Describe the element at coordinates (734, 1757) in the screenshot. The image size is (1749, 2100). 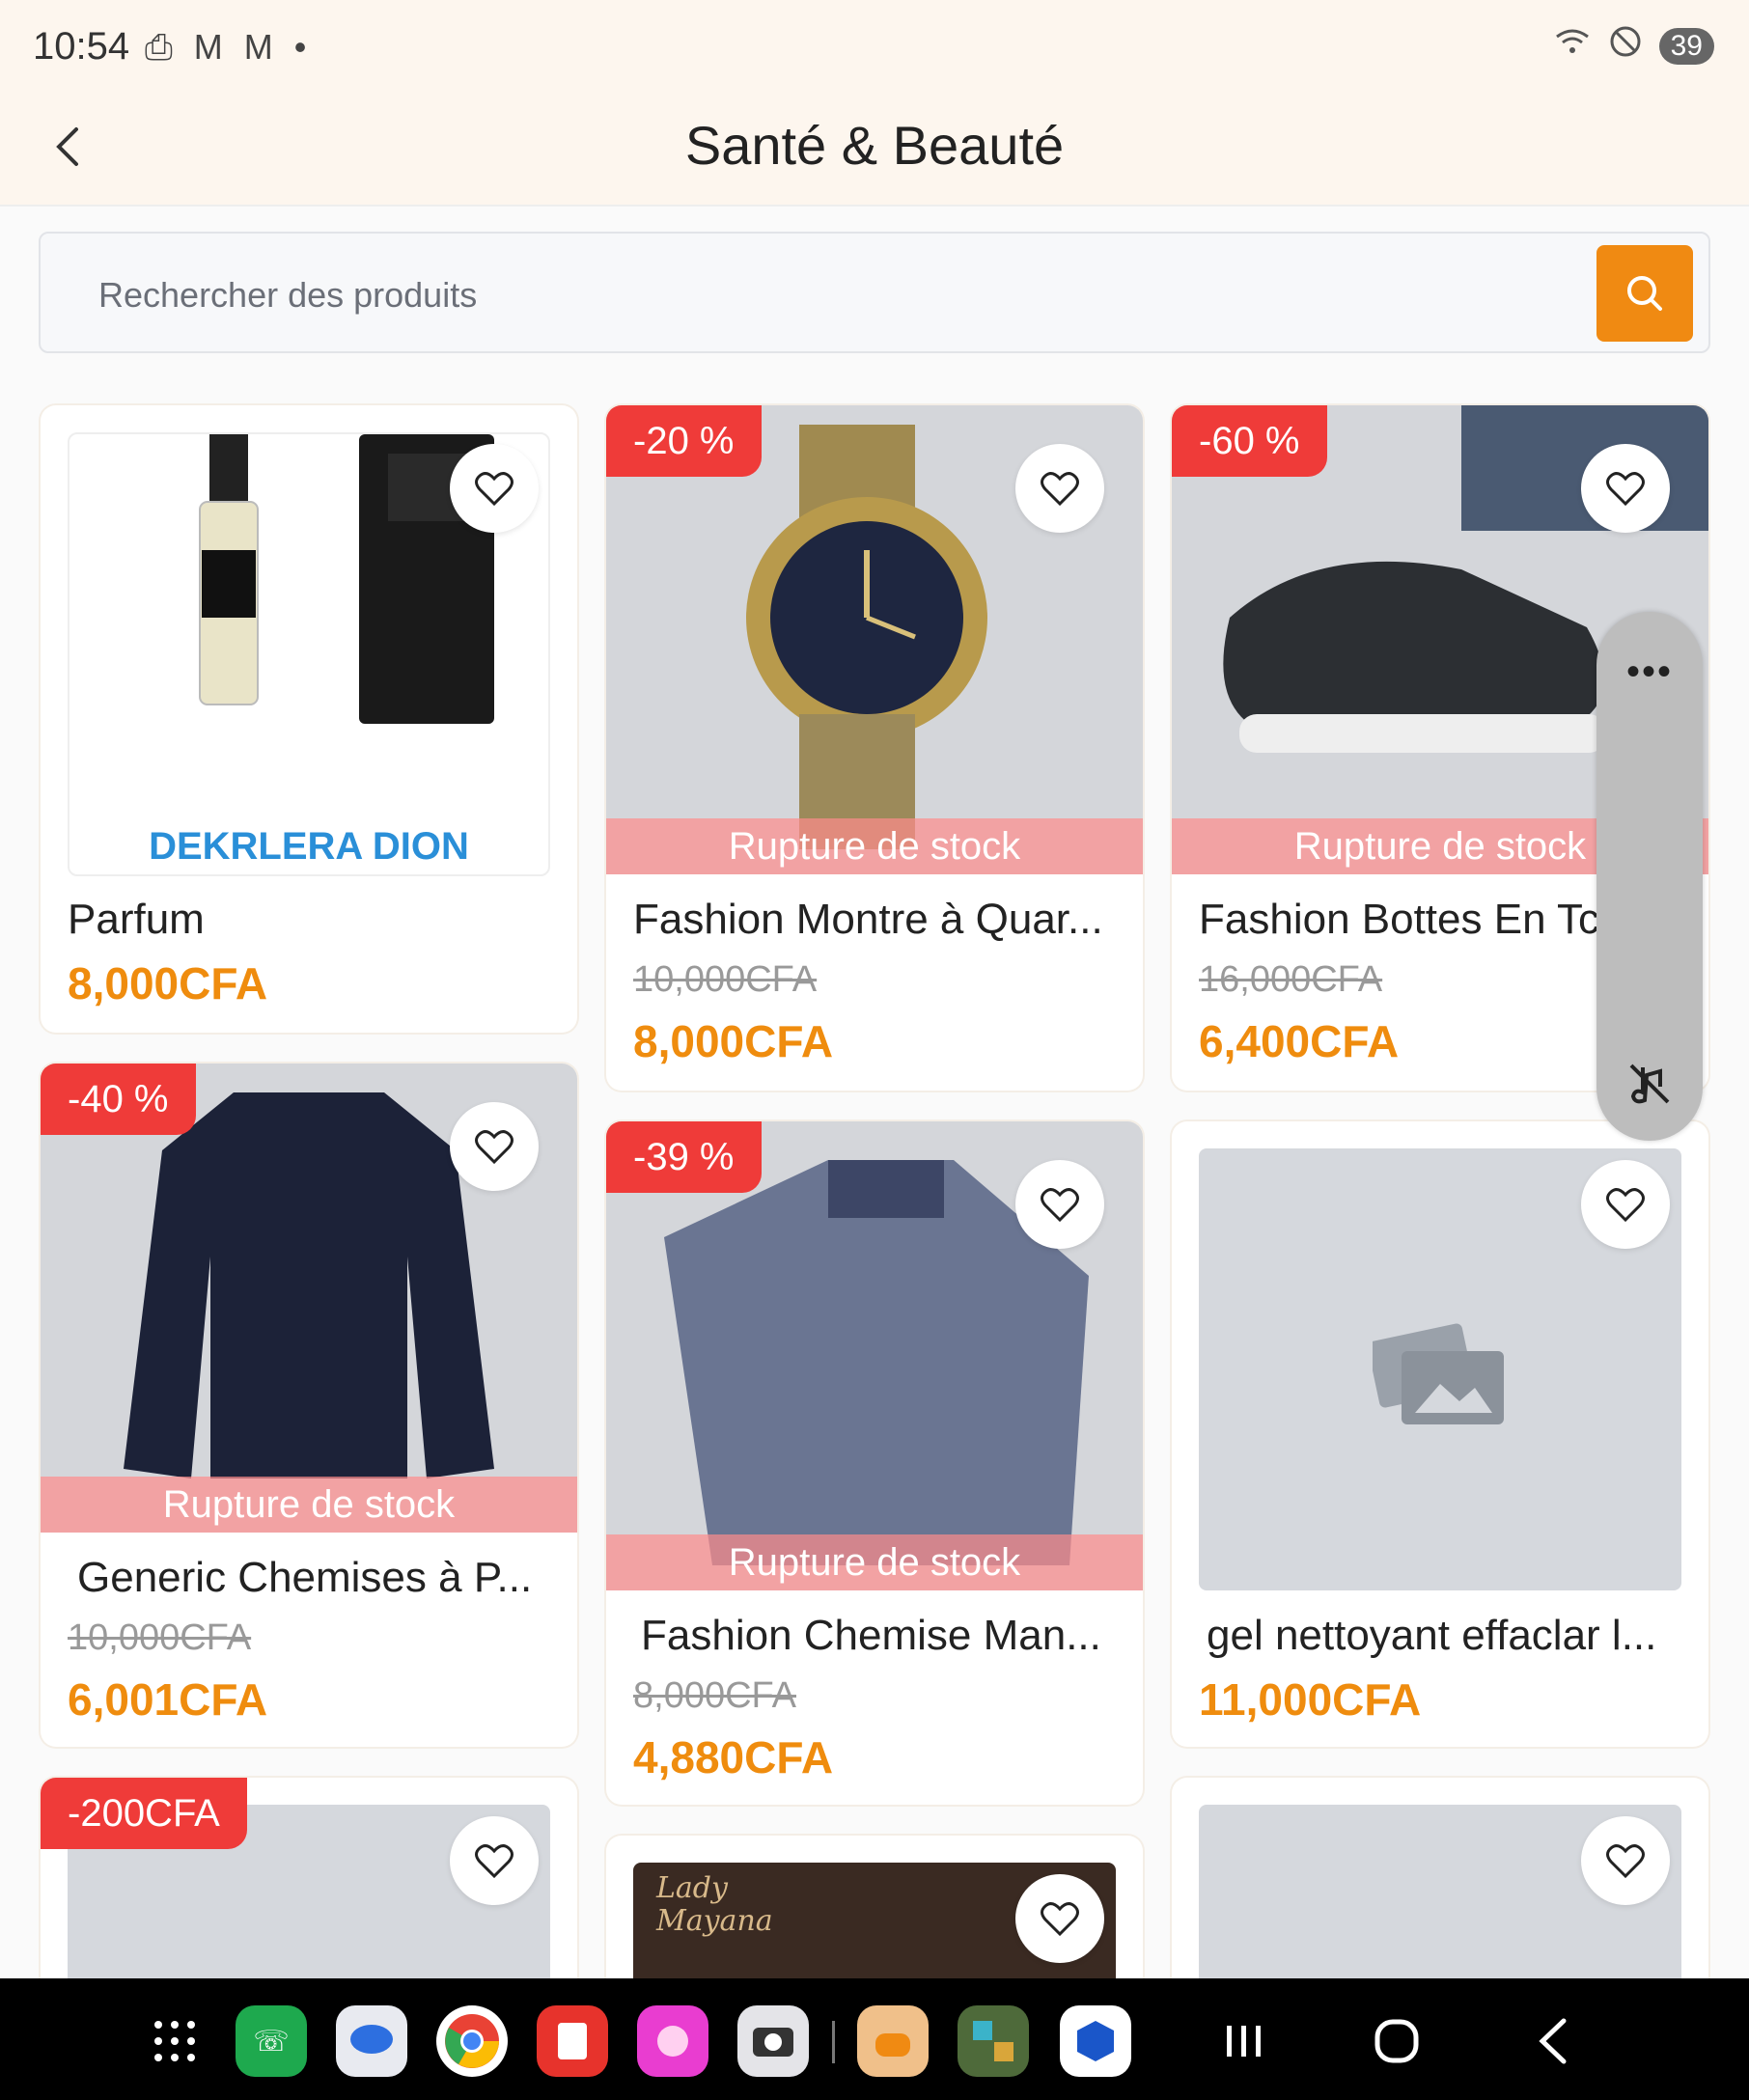
I see `product-price: 4,880CFA` at that location.